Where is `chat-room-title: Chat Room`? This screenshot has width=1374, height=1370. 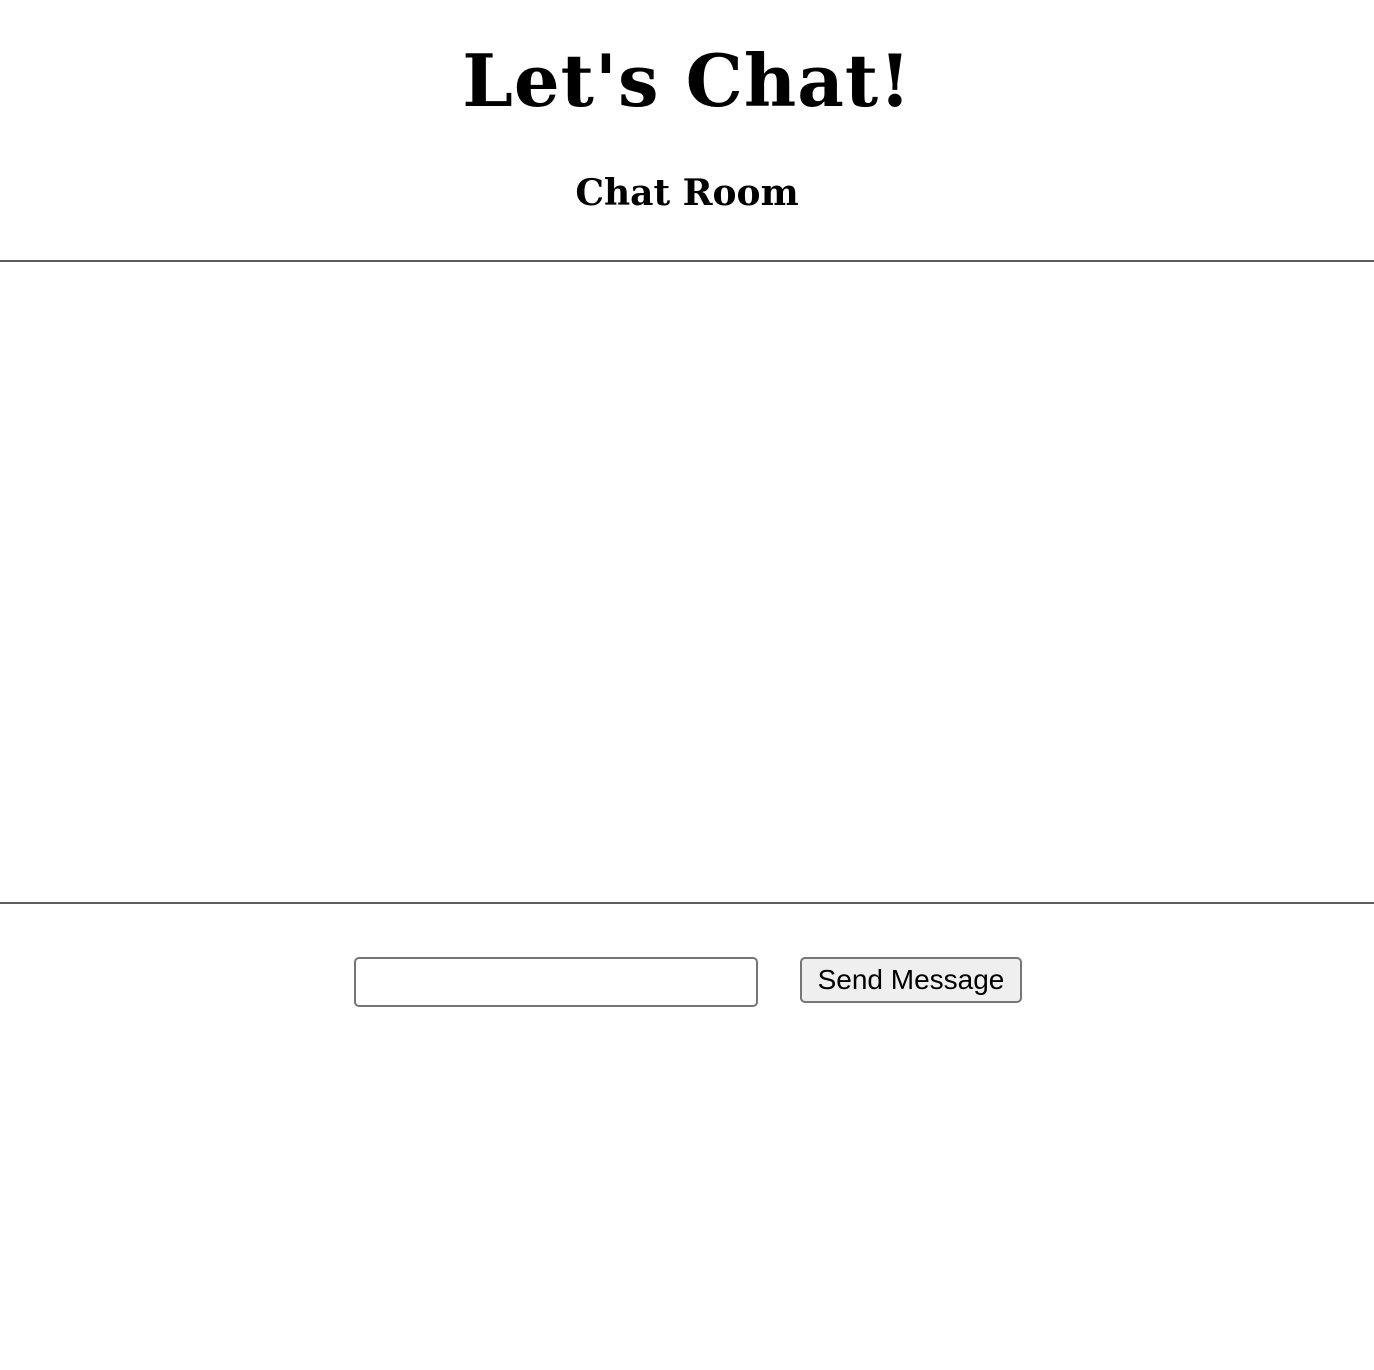 chat-room-title: Chat Room is located at coordinates (687, 193).